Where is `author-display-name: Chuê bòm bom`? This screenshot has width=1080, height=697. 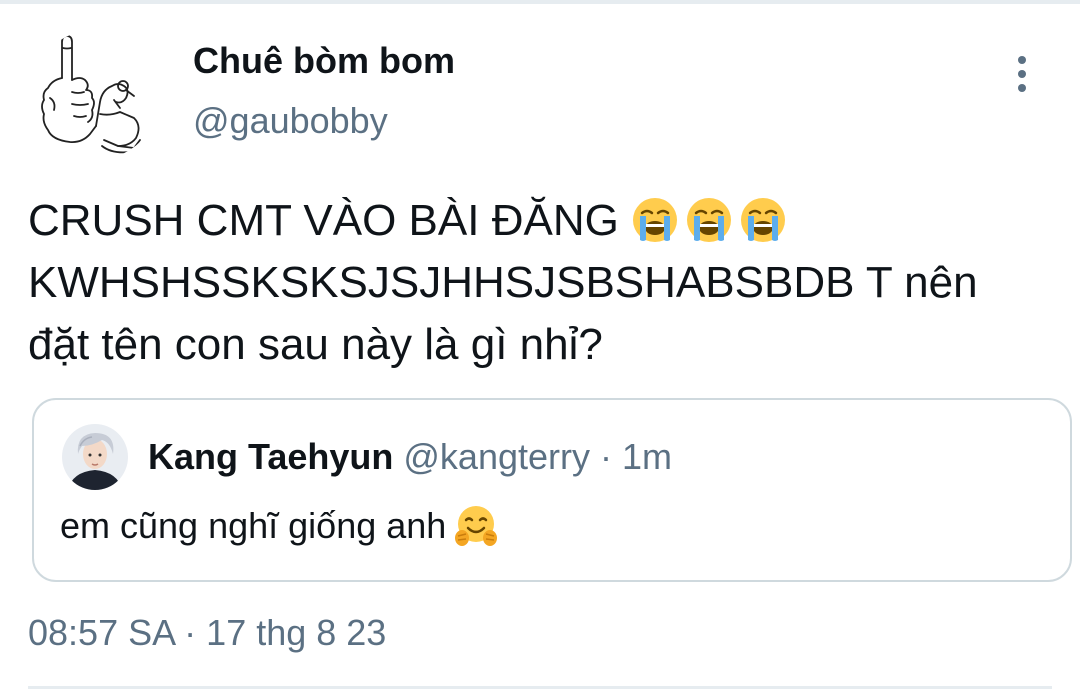
author-display-name: Chuê bòm bom is located at coordinates (324, 61).